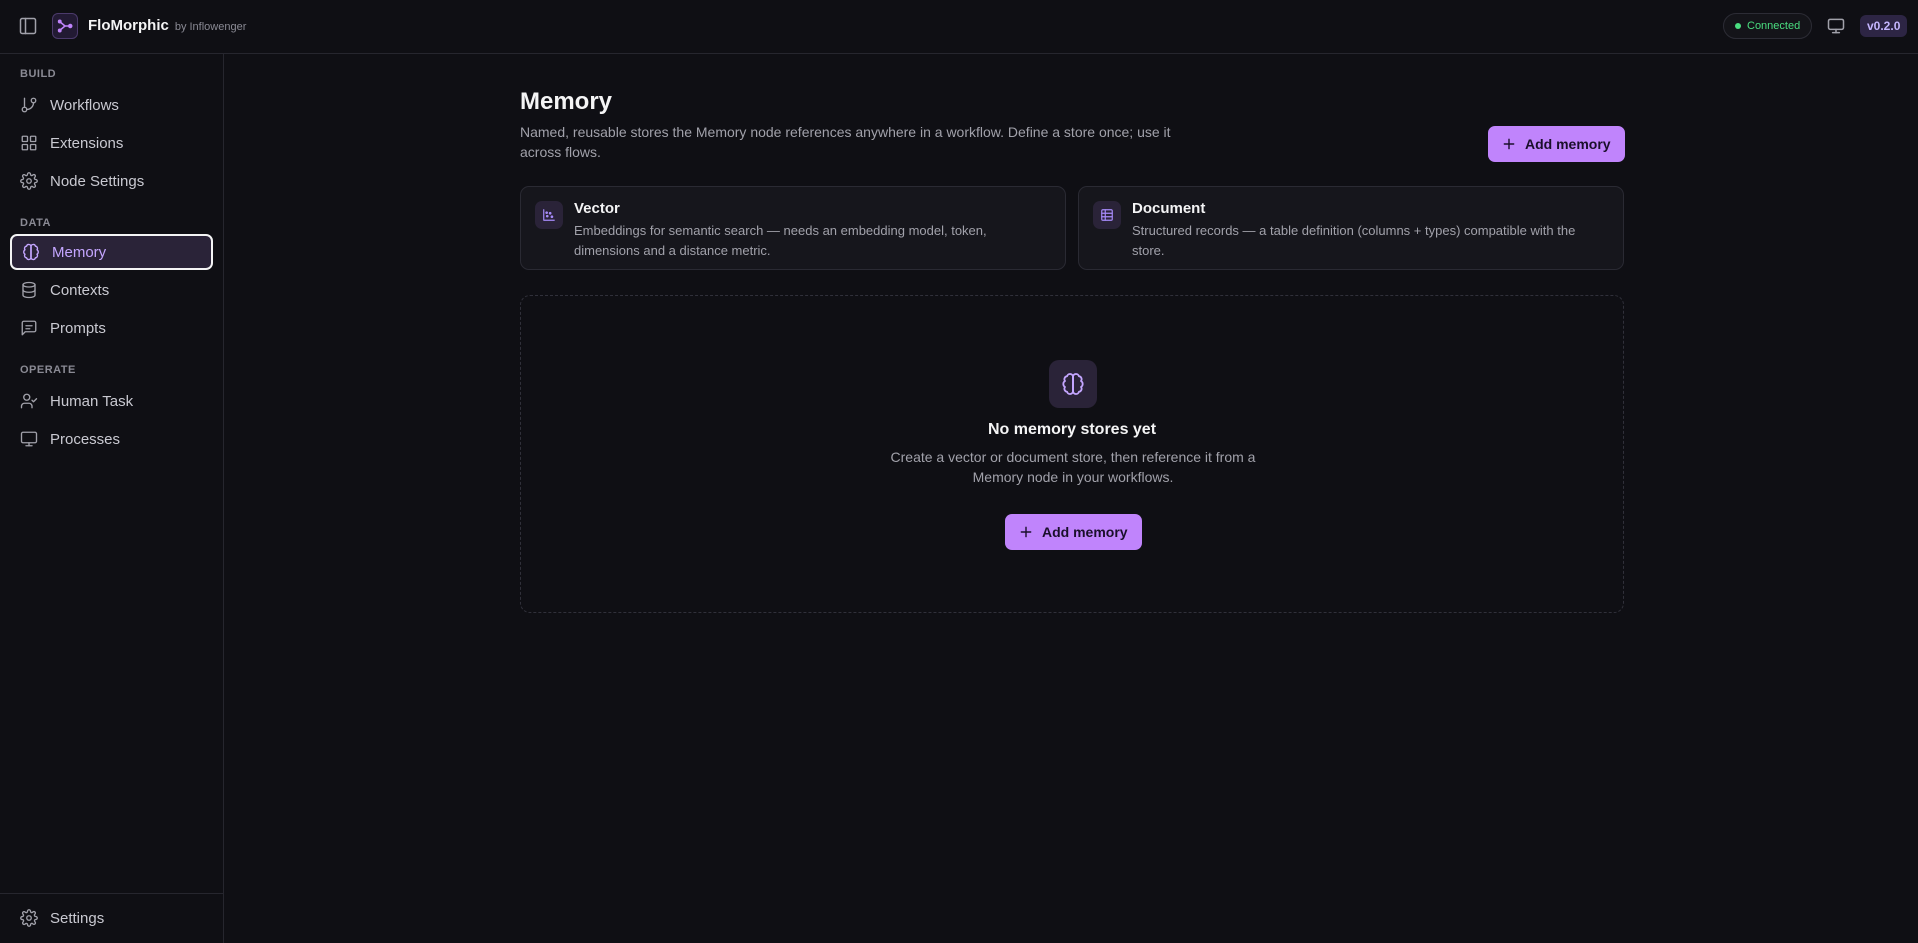  What do you see at coordinates (65, 26) in the screenshot?
I see `logo-icon` at bounding box center [65, 26].